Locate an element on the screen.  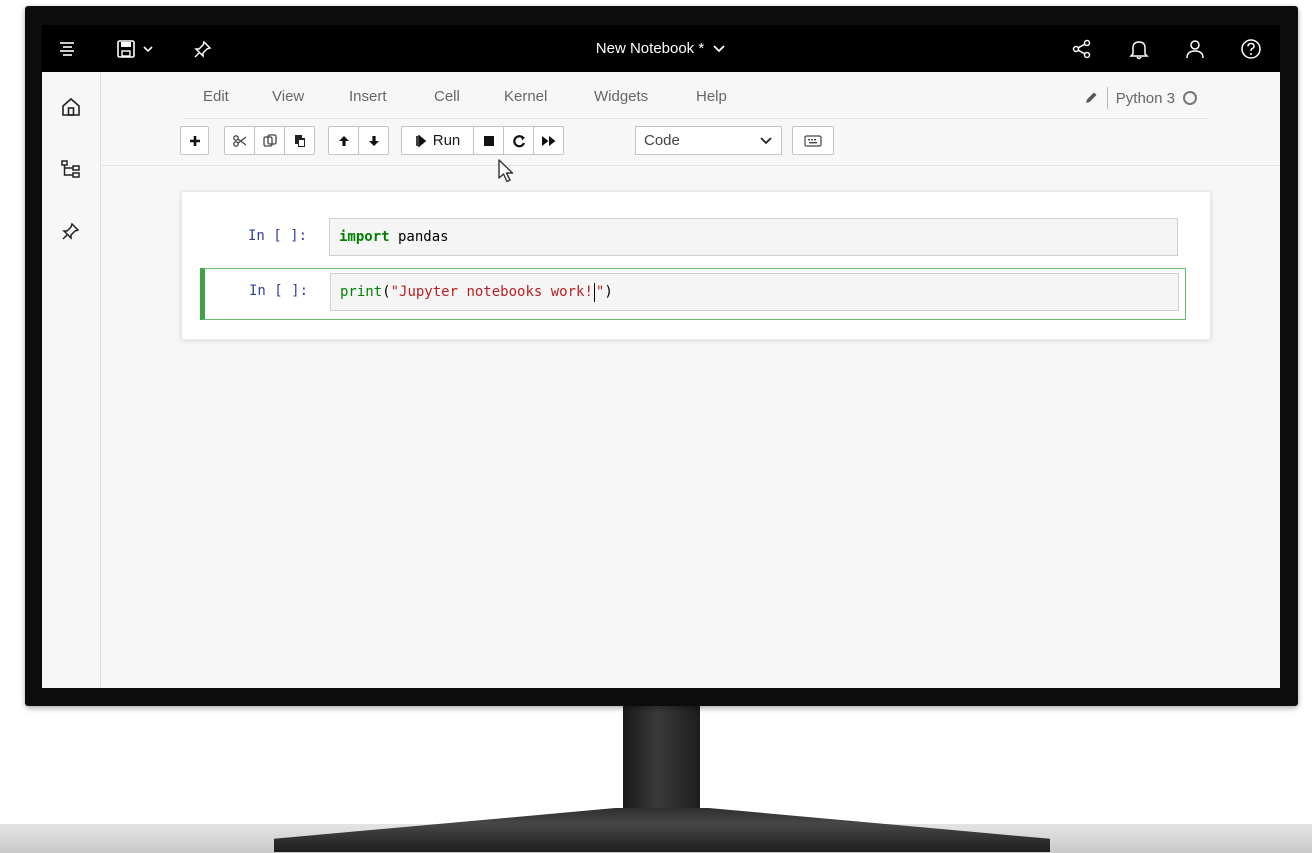
code-cell: In [ ]: import pandas is located at coordinates (693, 240).